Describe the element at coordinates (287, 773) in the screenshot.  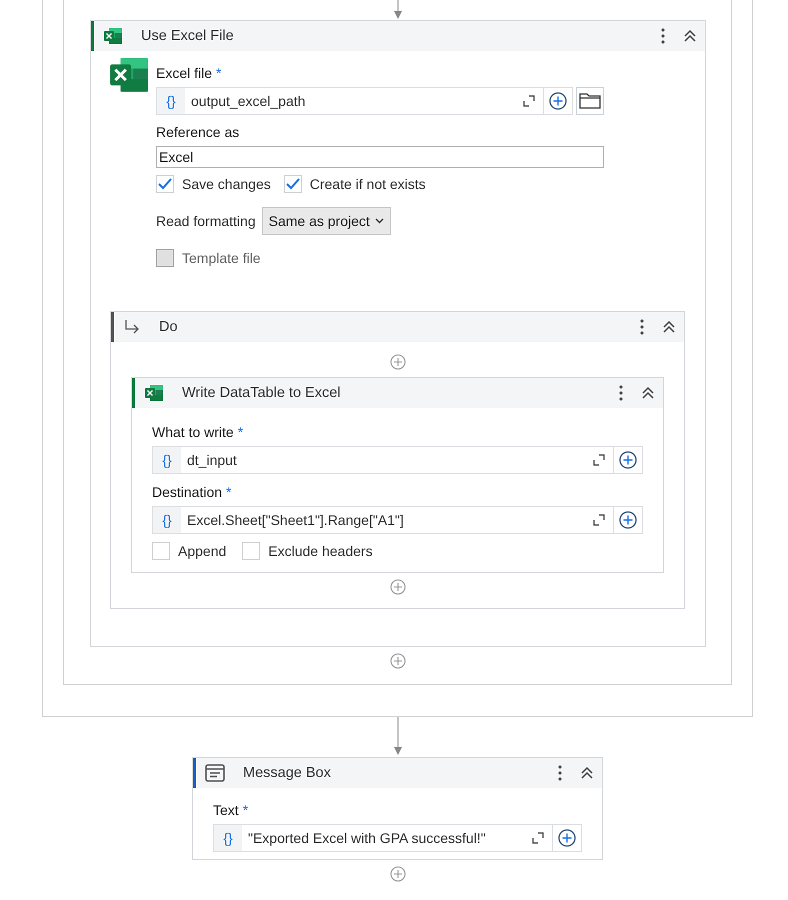
I see `activity-title: Message Box` at that location.